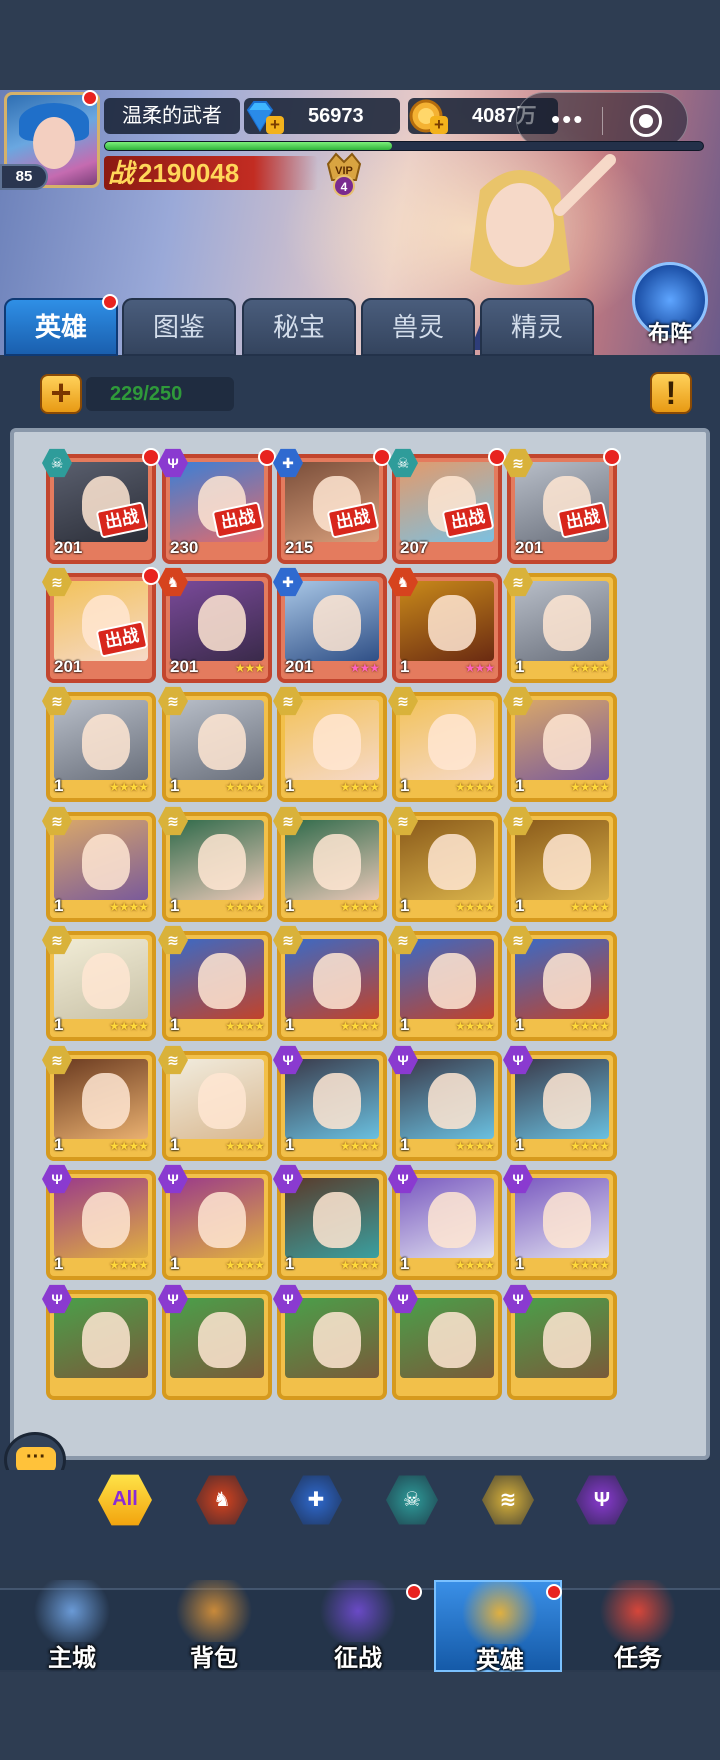  What do you see at coordinates (184, 547) in the screenshot?
I see `hero-level: 230` at bounding box center [184, 547].